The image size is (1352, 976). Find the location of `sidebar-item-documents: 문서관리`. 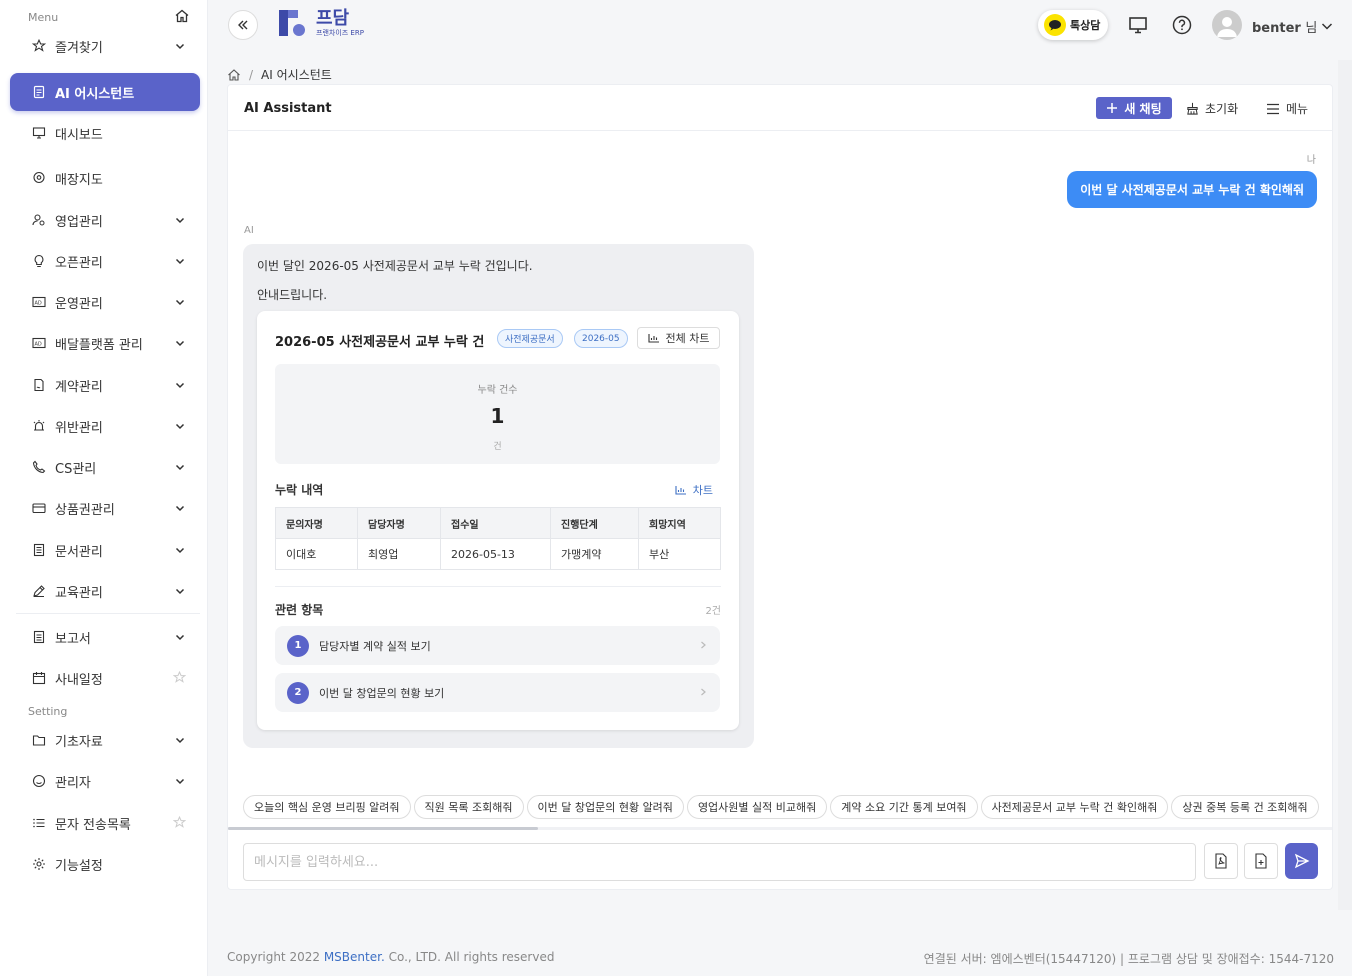

sidebar-item-documents: 문서관리 is located at coordinates (105, 550).